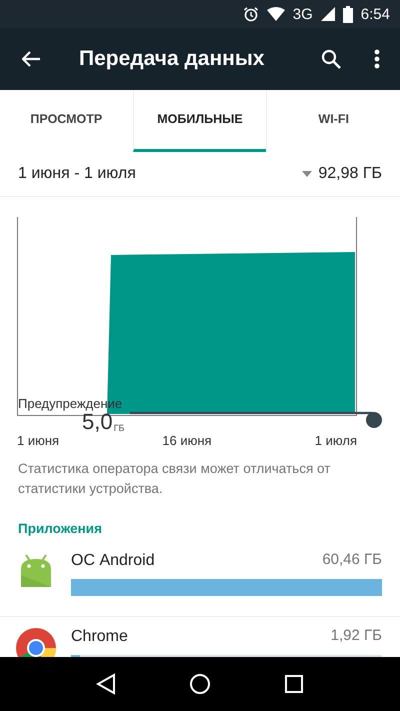  I want to click on app-name: ОС Android, so click(113, 561).